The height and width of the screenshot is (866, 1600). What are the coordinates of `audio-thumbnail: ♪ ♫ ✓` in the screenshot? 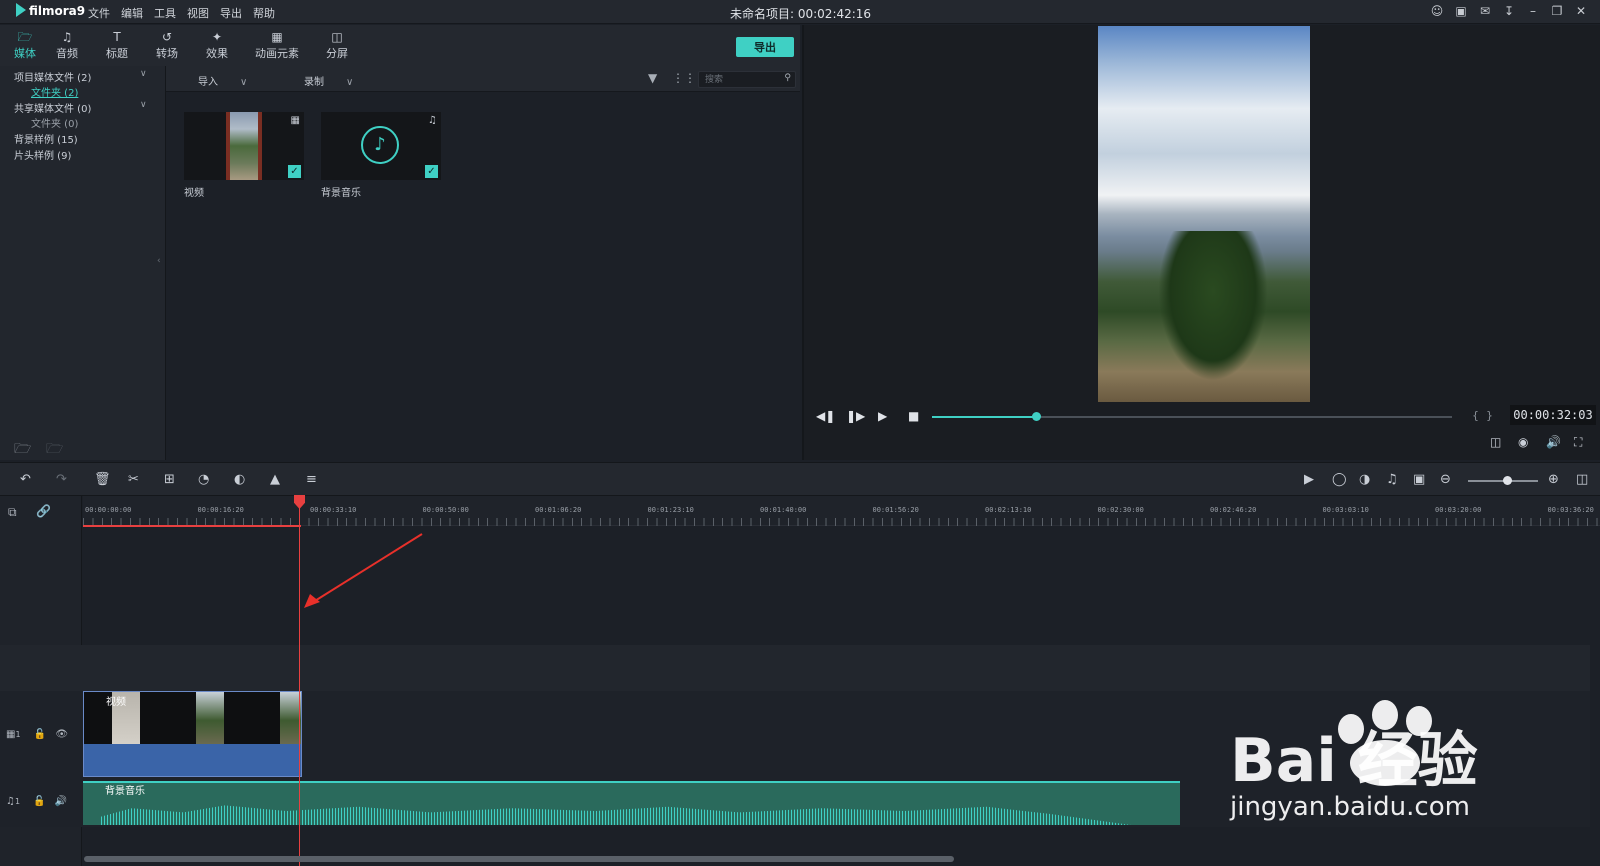 It's located at (381, 146).